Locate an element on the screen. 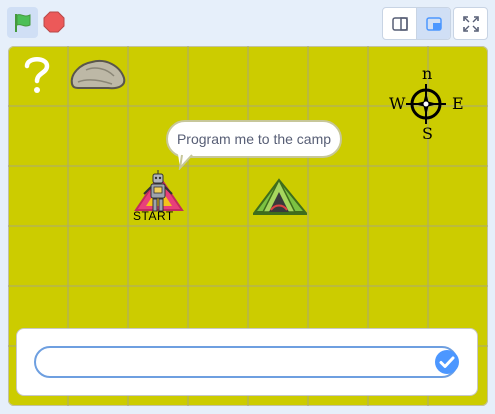 This screenshot has width=495, height=414. stage-toolbar is located at coordinates (247, 22).